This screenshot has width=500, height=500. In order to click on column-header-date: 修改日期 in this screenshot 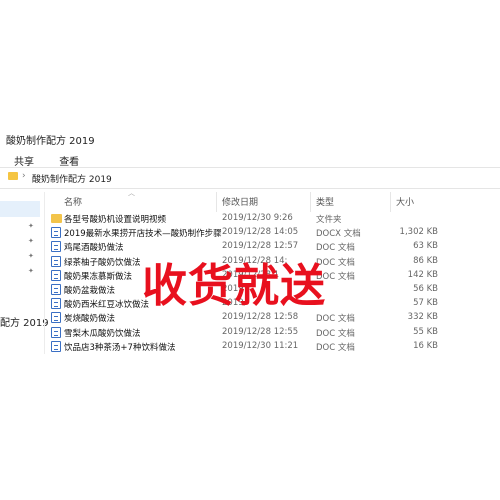, I will do `click(240, 201)`.